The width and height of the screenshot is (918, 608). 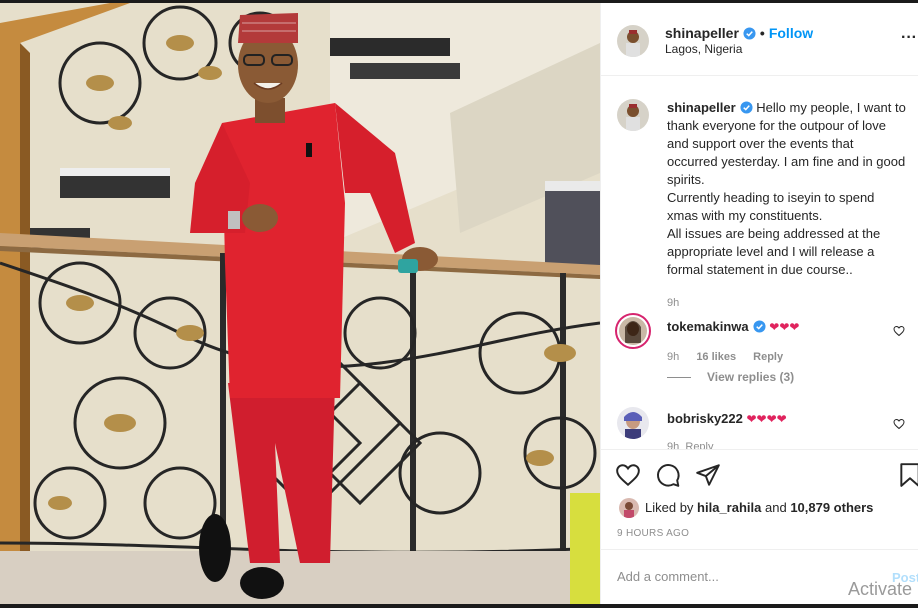 I want to click on caption-username: shinapeller, so click(x=701, y=107).